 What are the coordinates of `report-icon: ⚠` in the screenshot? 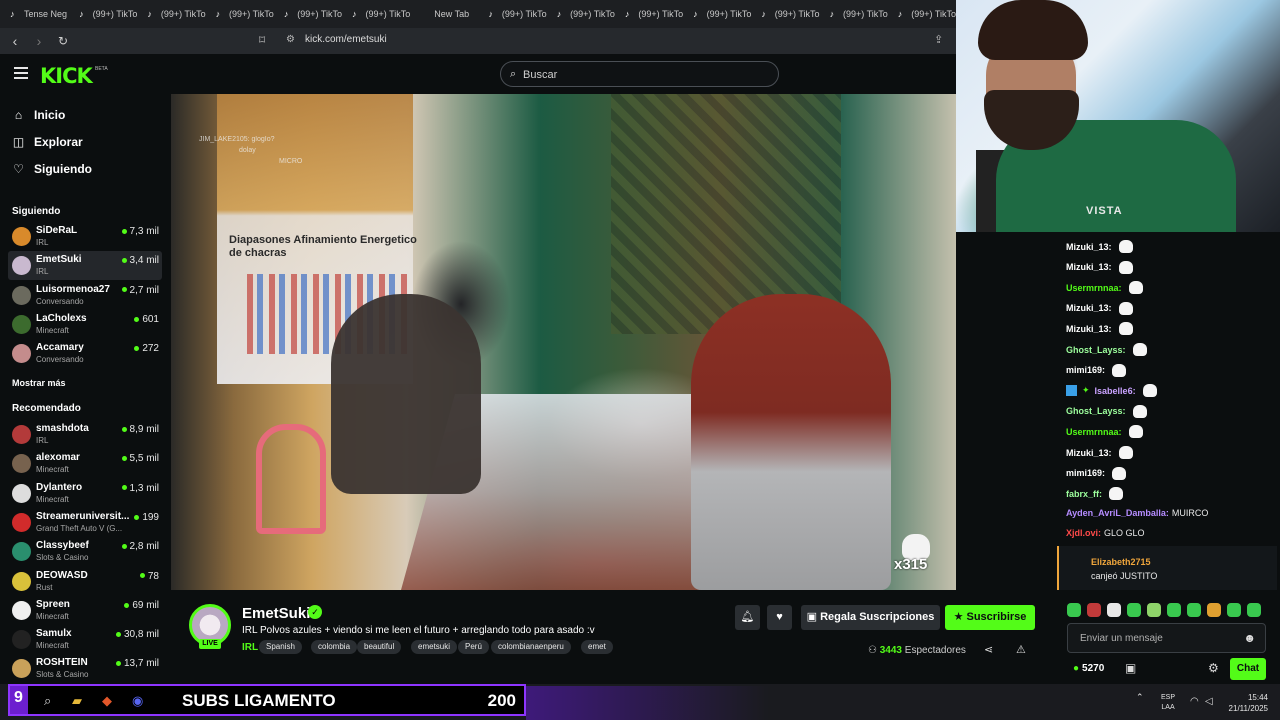 It's located at (1021, 649).